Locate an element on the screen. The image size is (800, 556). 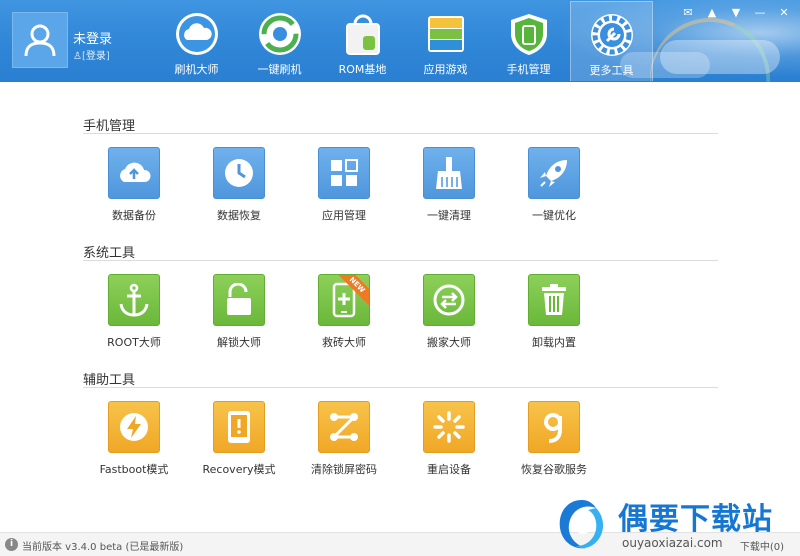
main-nav: 刷机大师 一键刷机 ROM基地 应用游戏 手机管理 更多工具 is located at coordinates (404, 41).